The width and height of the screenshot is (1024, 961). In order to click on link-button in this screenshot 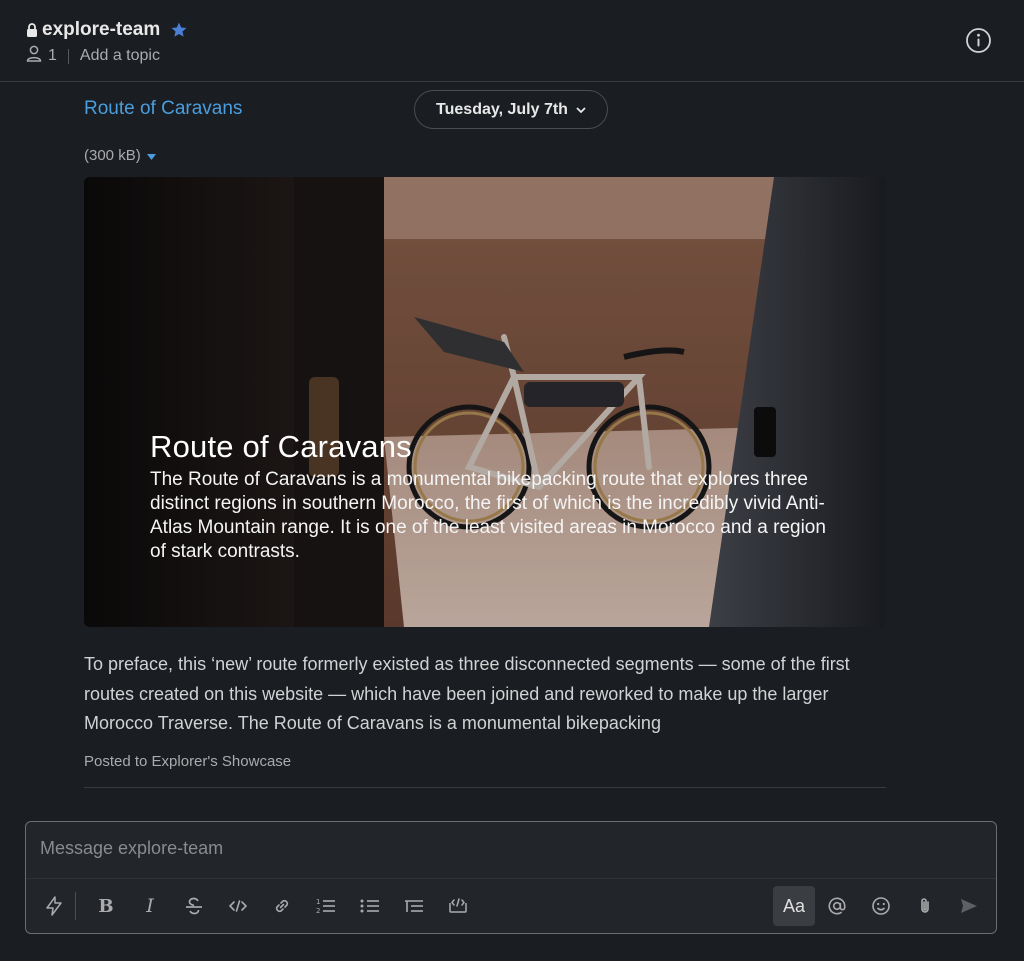, I will do `click(282, 906)`.